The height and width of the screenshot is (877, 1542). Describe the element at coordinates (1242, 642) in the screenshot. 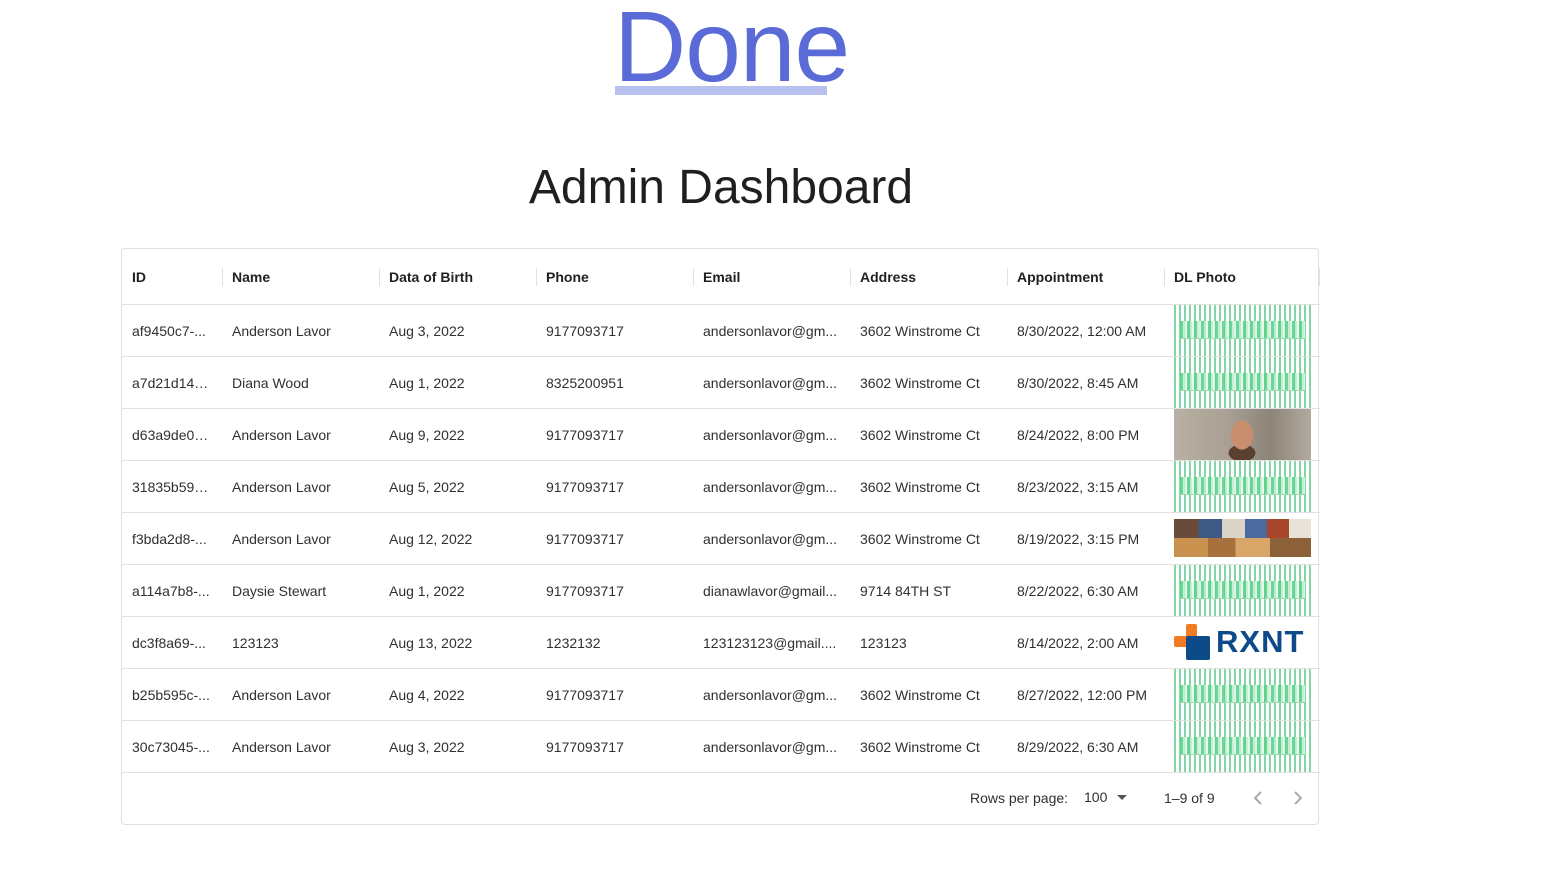

I see `cell-dl-photo: RXNT` at that location.